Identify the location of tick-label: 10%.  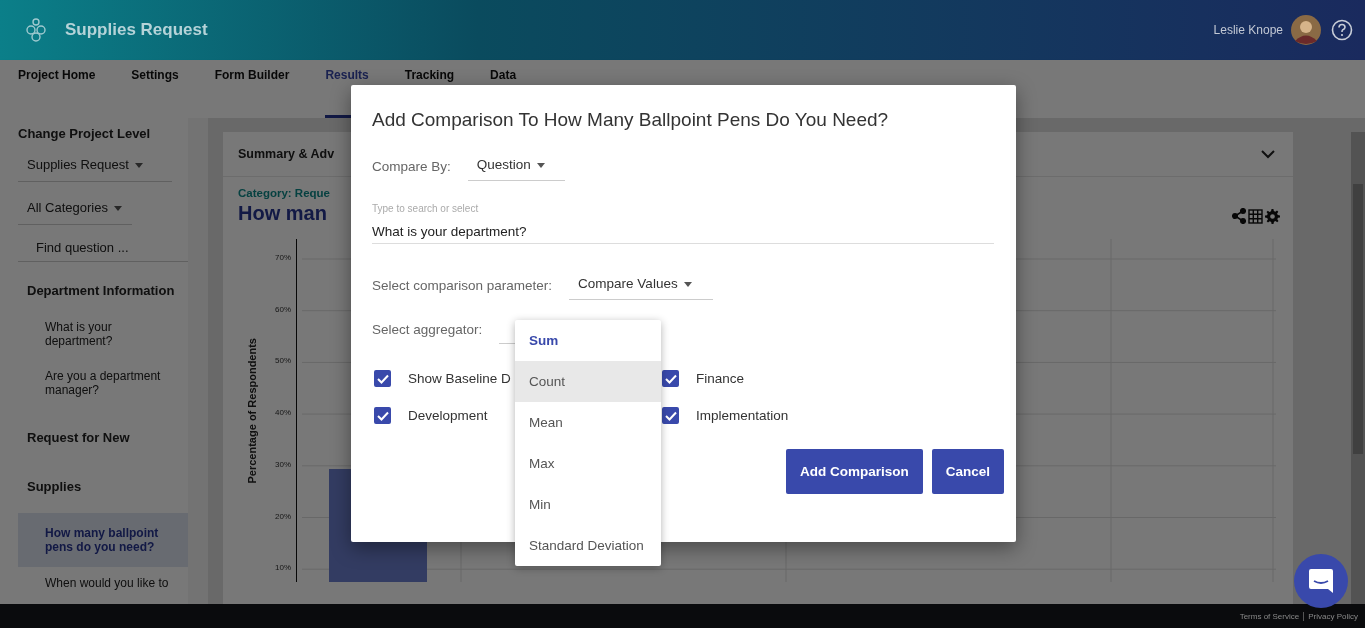
(283, 568).